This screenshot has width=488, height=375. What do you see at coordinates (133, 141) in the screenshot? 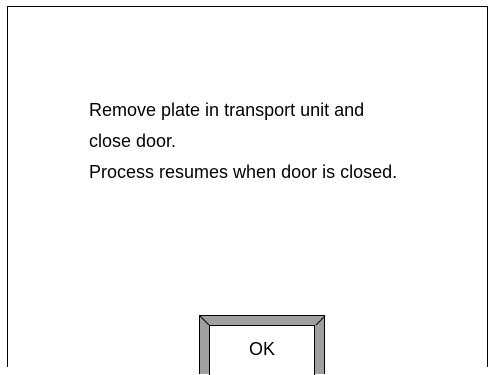
I see `message-line-2: close door.` at bounding box center [133, 141].